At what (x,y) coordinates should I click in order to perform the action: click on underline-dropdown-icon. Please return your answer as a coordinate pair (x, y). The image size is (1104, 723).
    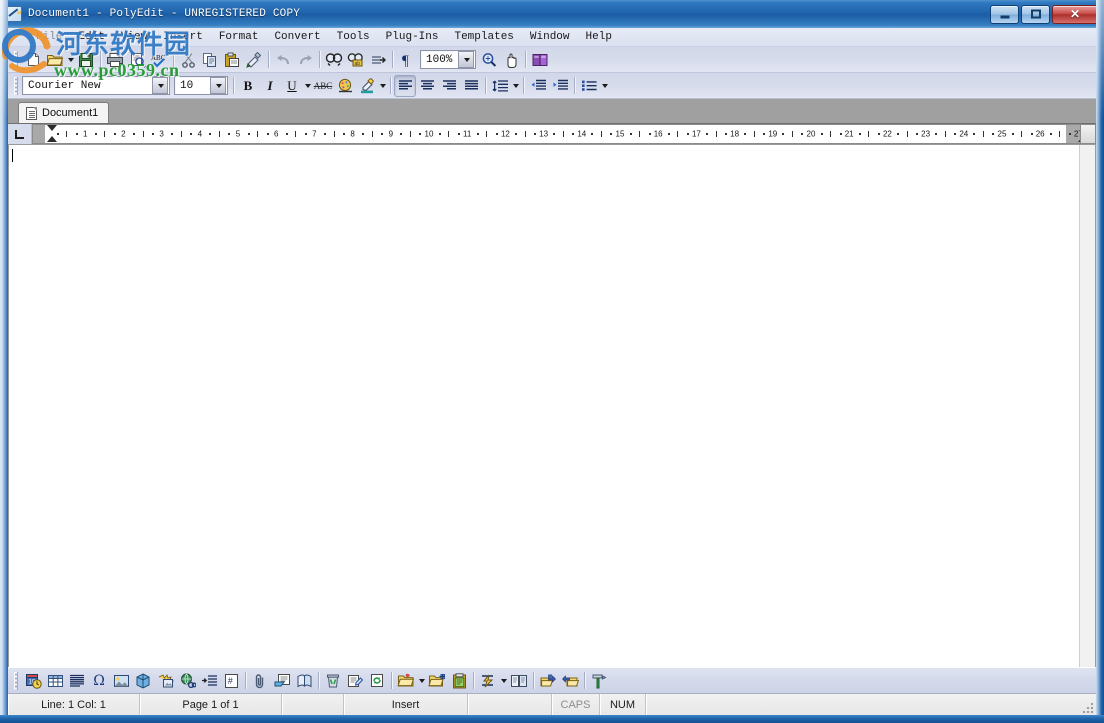
    Looking at the image, I should click on (307, 86).